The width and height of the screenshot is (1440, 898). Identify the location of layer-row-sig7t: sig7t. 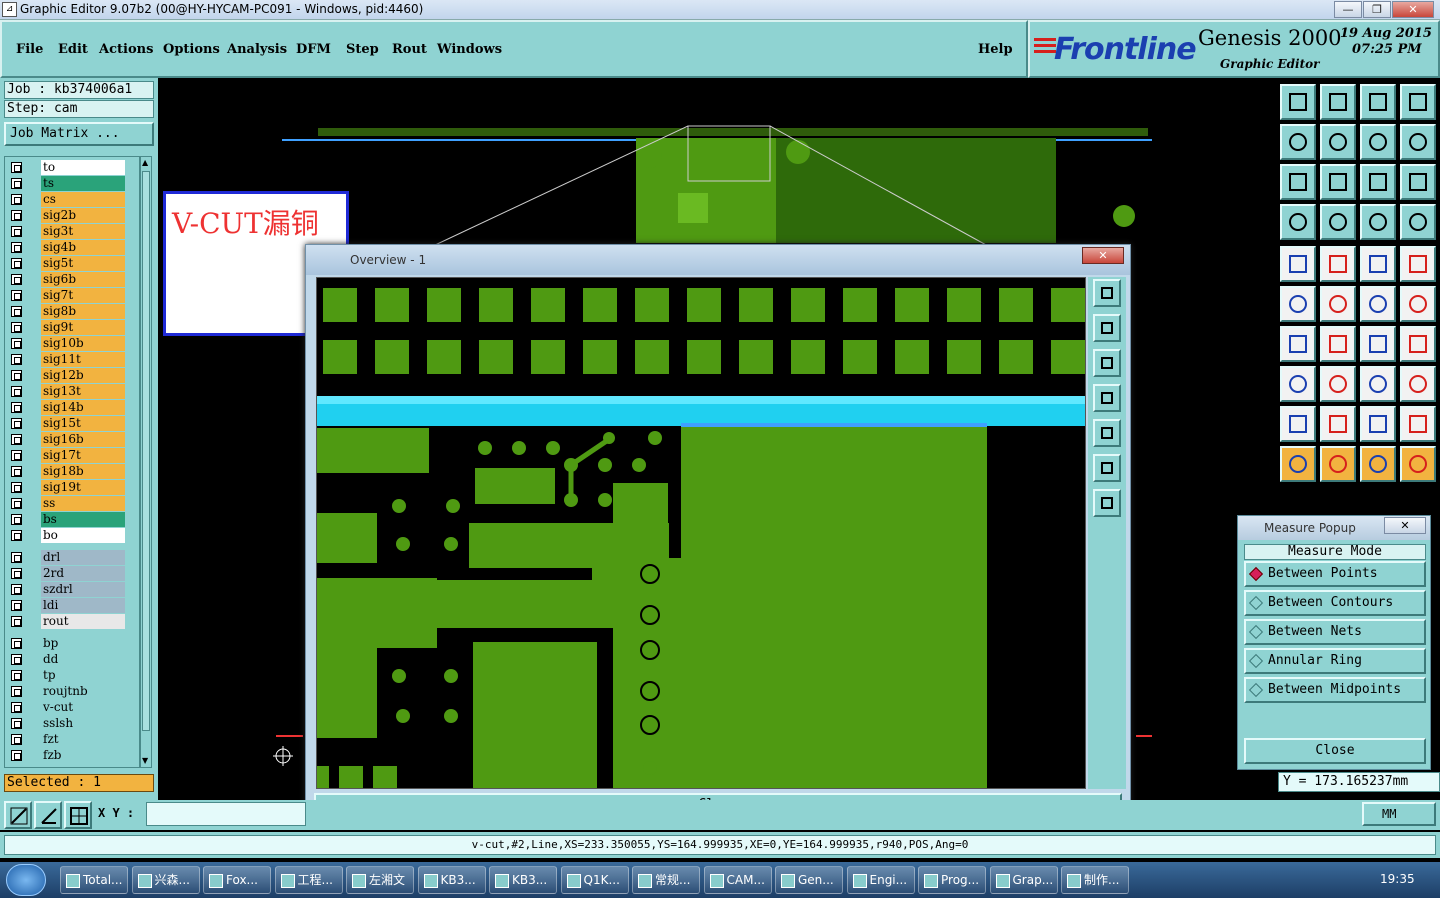
(66, 295).